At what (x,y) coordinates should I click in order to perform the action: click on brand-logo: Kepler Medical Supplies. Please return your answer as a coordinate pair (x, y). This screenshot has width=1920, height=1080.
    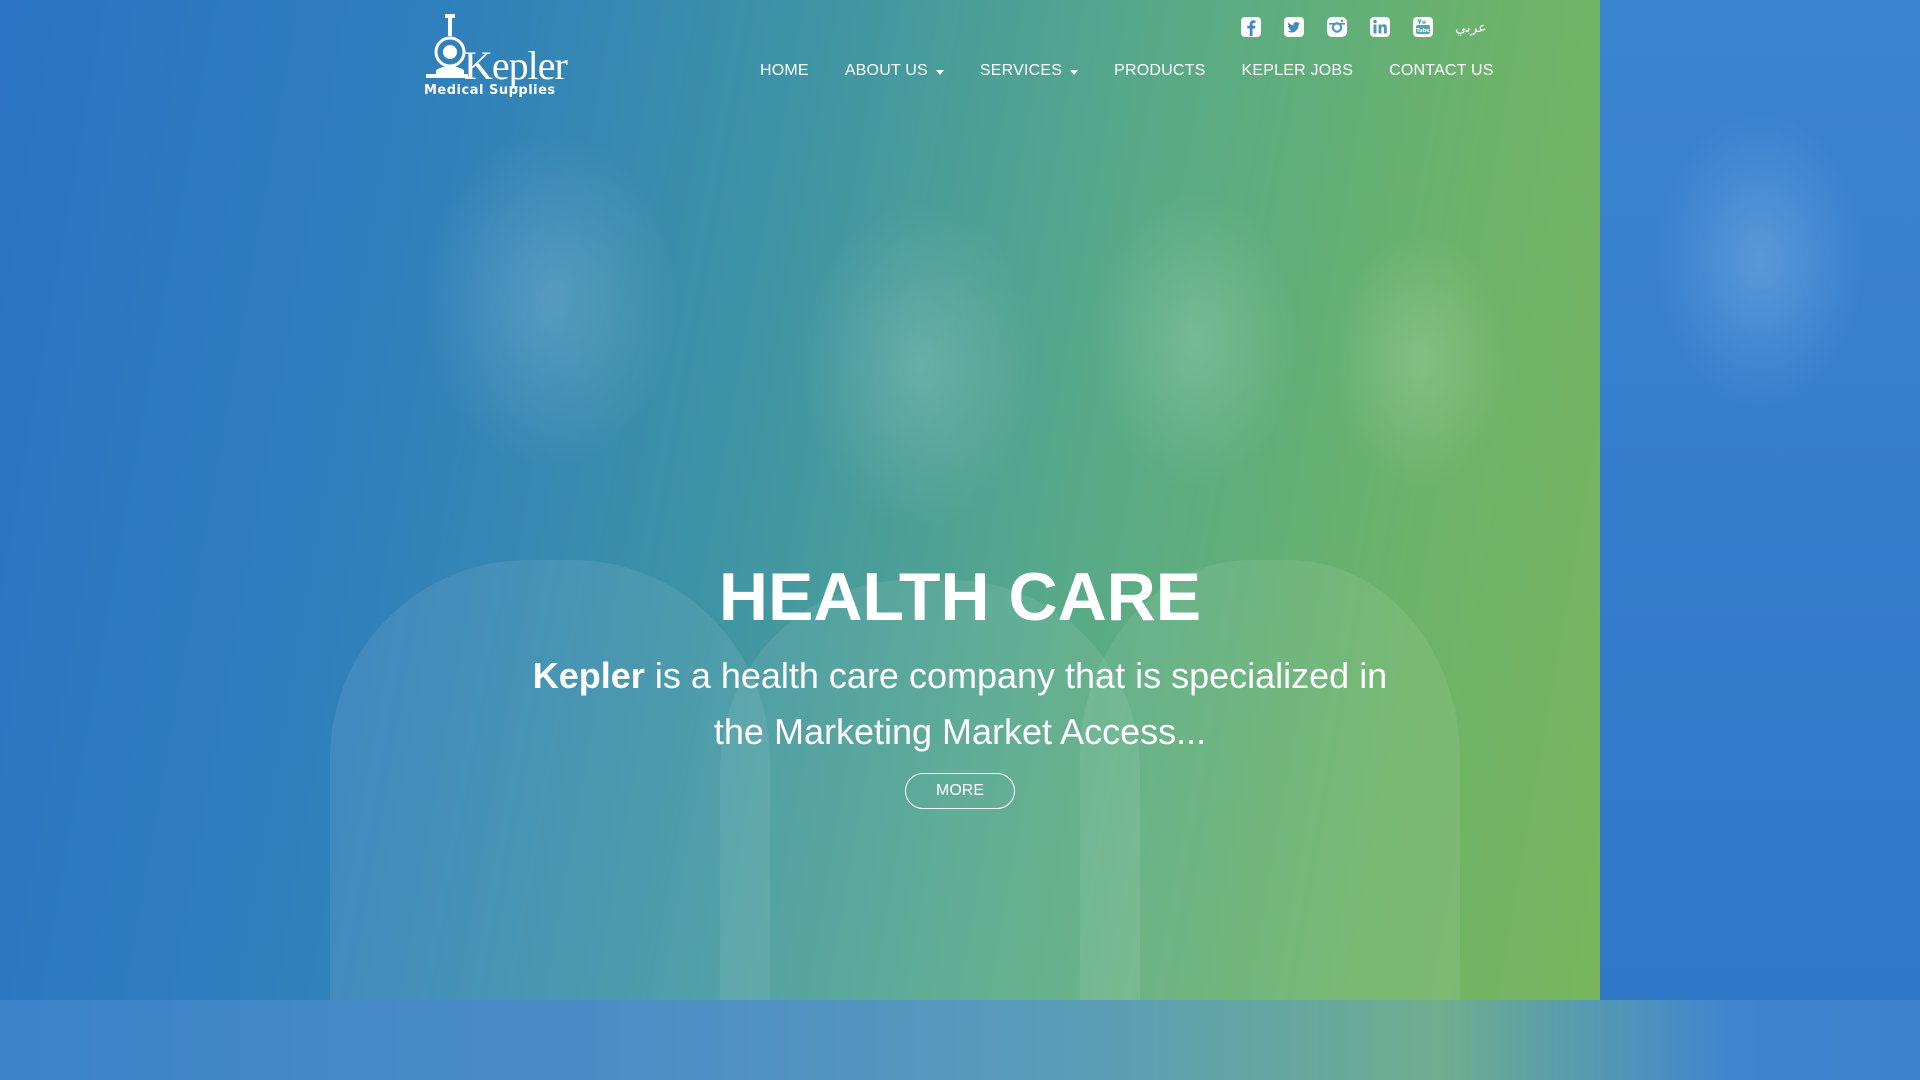
    Looking at the image, I should click on (495, 56).